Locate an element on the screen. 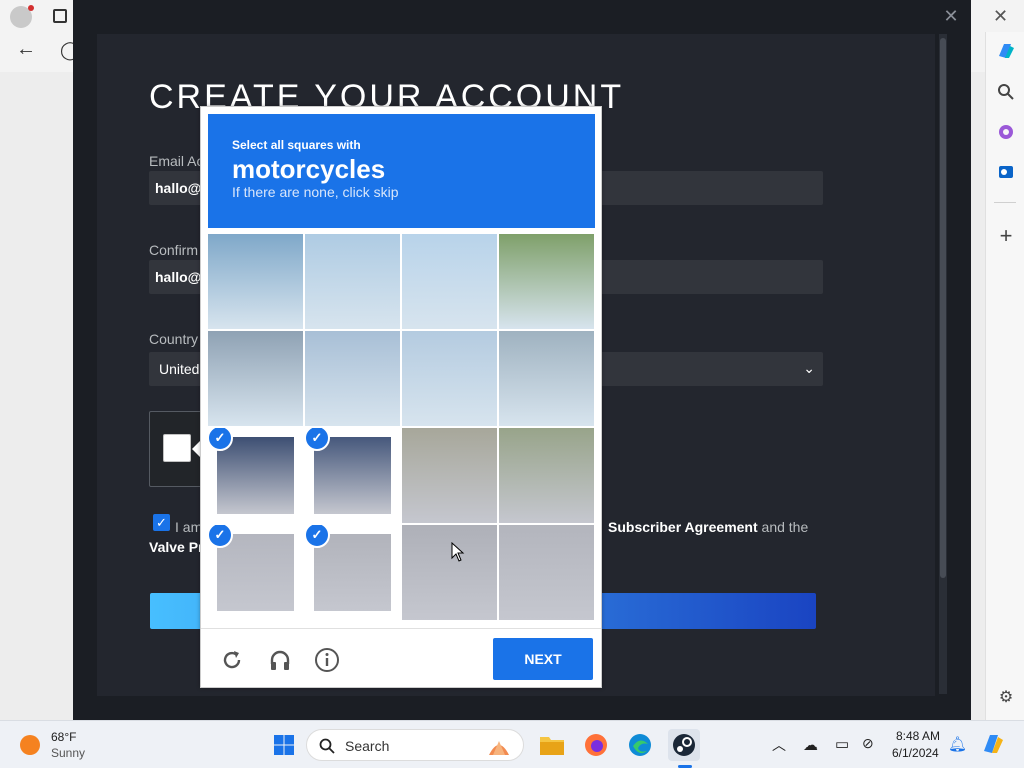 The width and height of the screenshot is (1024, 768). sidebar-divider is located at coordinates (1005, 202).